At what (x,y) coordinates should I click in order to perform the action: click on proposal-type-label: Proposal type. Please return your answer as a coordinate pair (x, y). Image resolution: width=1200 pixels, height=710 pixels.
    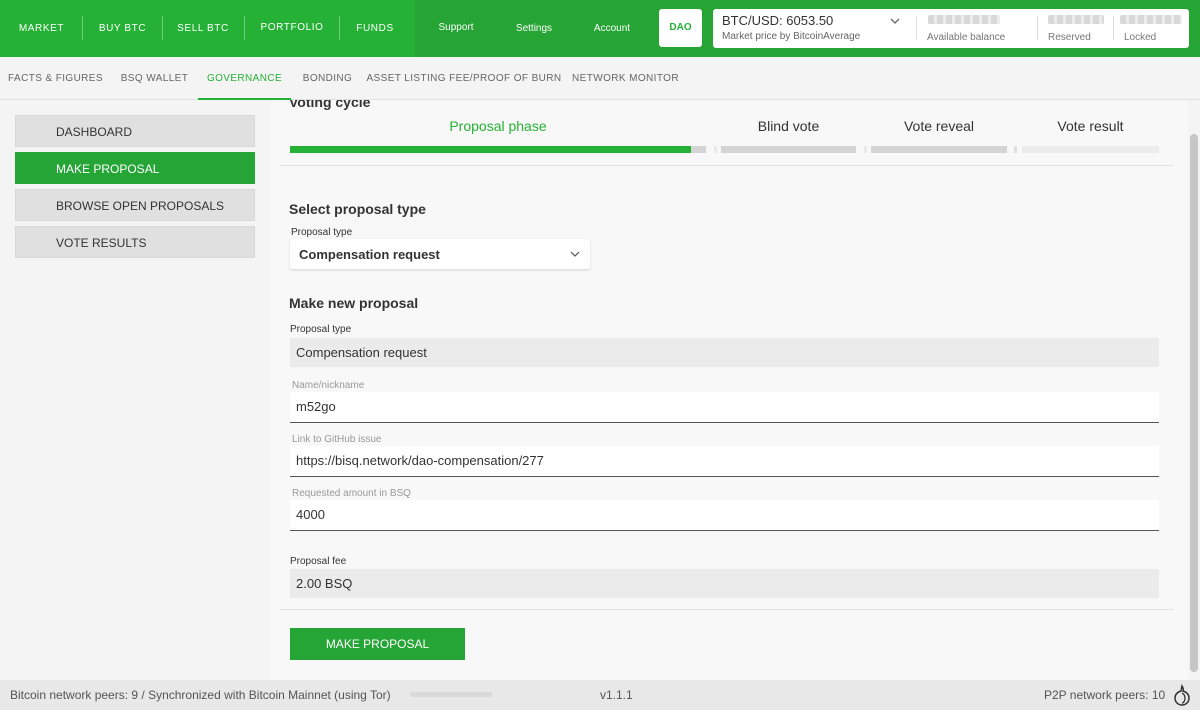
    Looking at the image, I should click on (321, 329).